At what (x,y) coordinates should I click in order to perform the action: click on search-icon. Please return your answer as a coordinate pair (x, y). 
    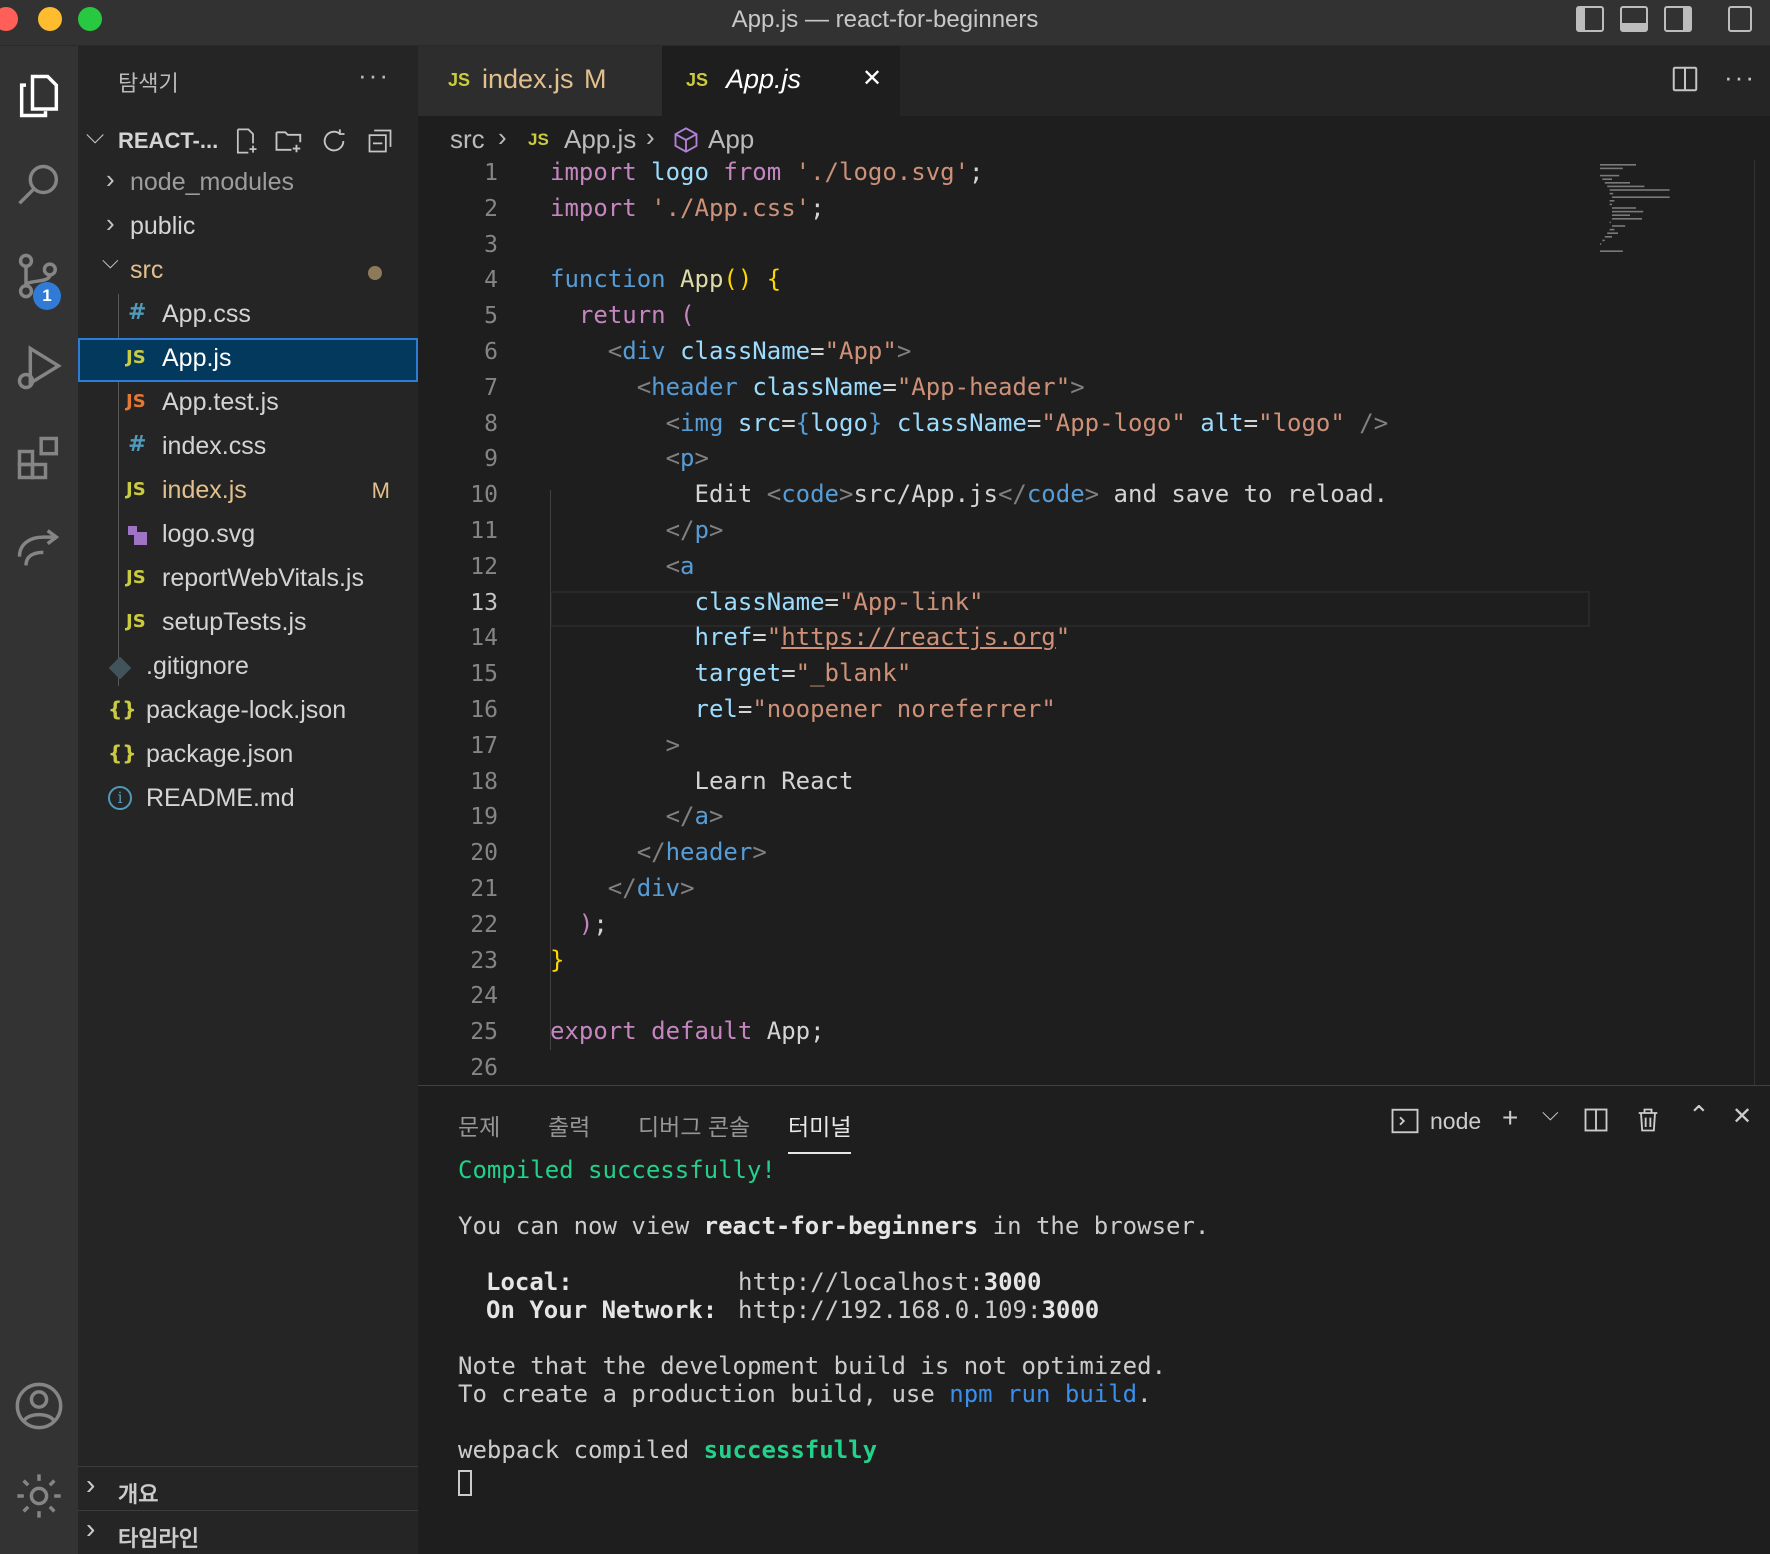
    Looking at the image, I should click on (39, 186).